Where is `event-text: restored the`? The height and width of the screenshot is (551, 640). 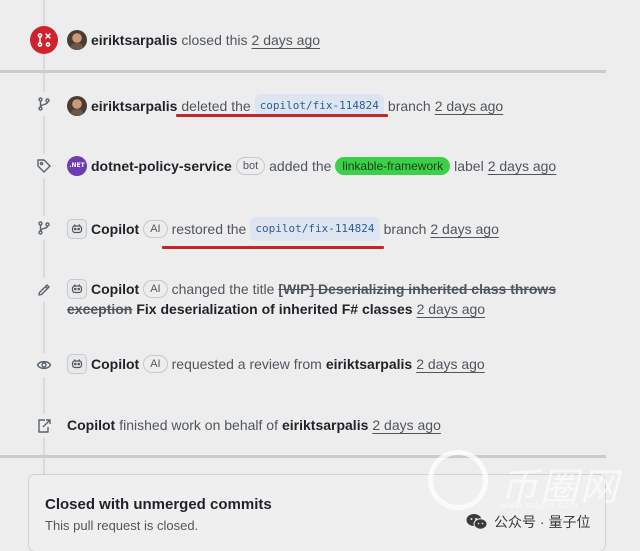
event-text: restored the is located at coordinates (209, 229).